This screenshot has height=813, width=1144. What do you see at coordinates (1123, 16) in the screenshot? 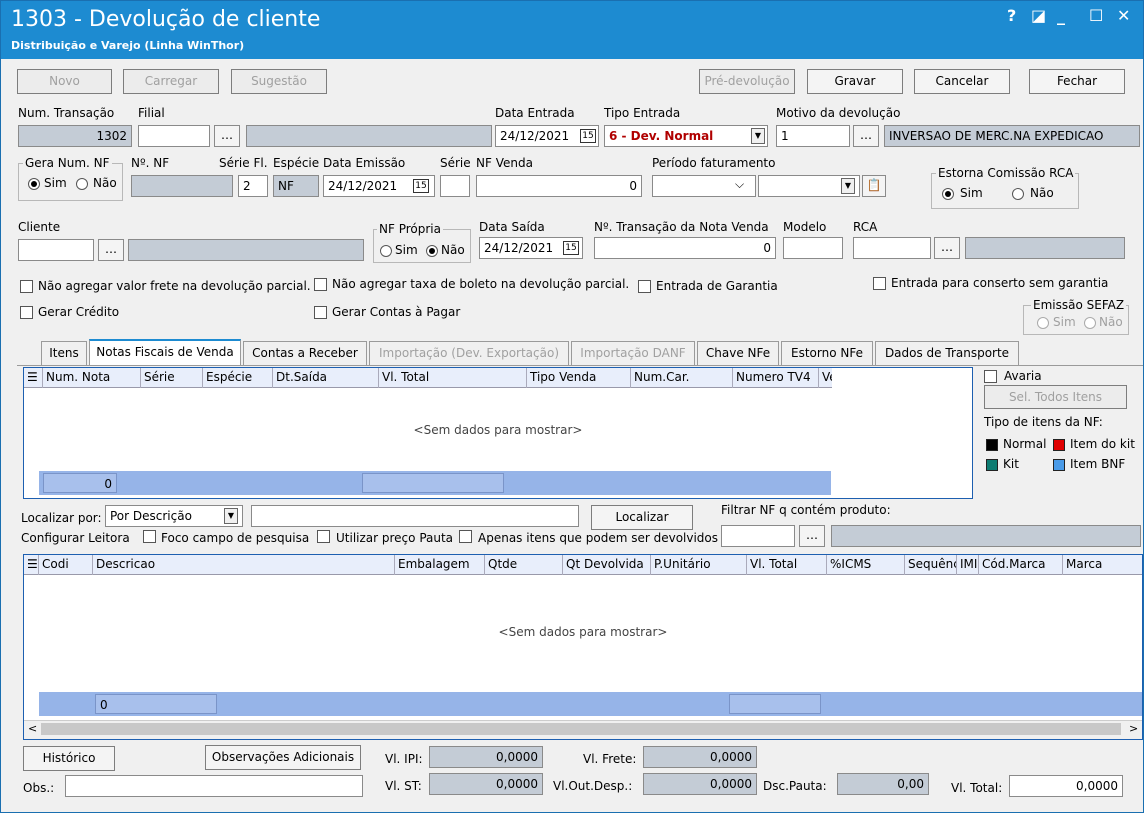
I see `close-icon: ✕` at bounding box center [1123, 16].